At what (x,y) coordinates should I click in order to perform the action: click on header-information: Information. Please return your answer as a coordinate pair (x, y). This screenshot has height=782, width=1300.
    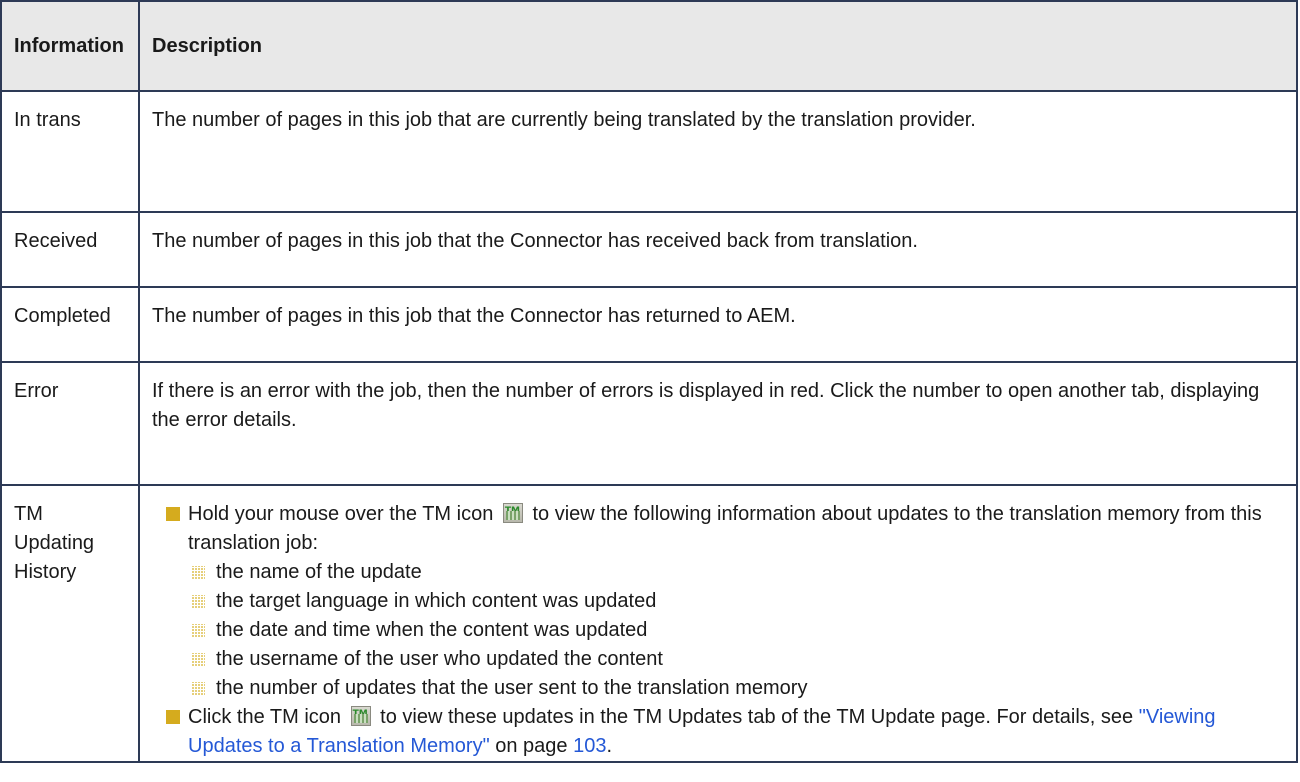
    Looking at the image, I should click on (70, 46).